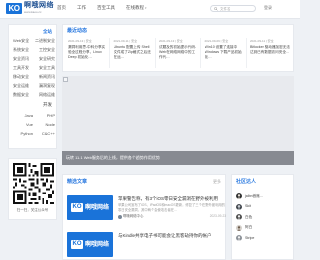 The width and height of the screenshot is (320, 260). Describe the element at coordinates (61, 8) in the screenshot. I see `nav-item-home: 首页` at that location.